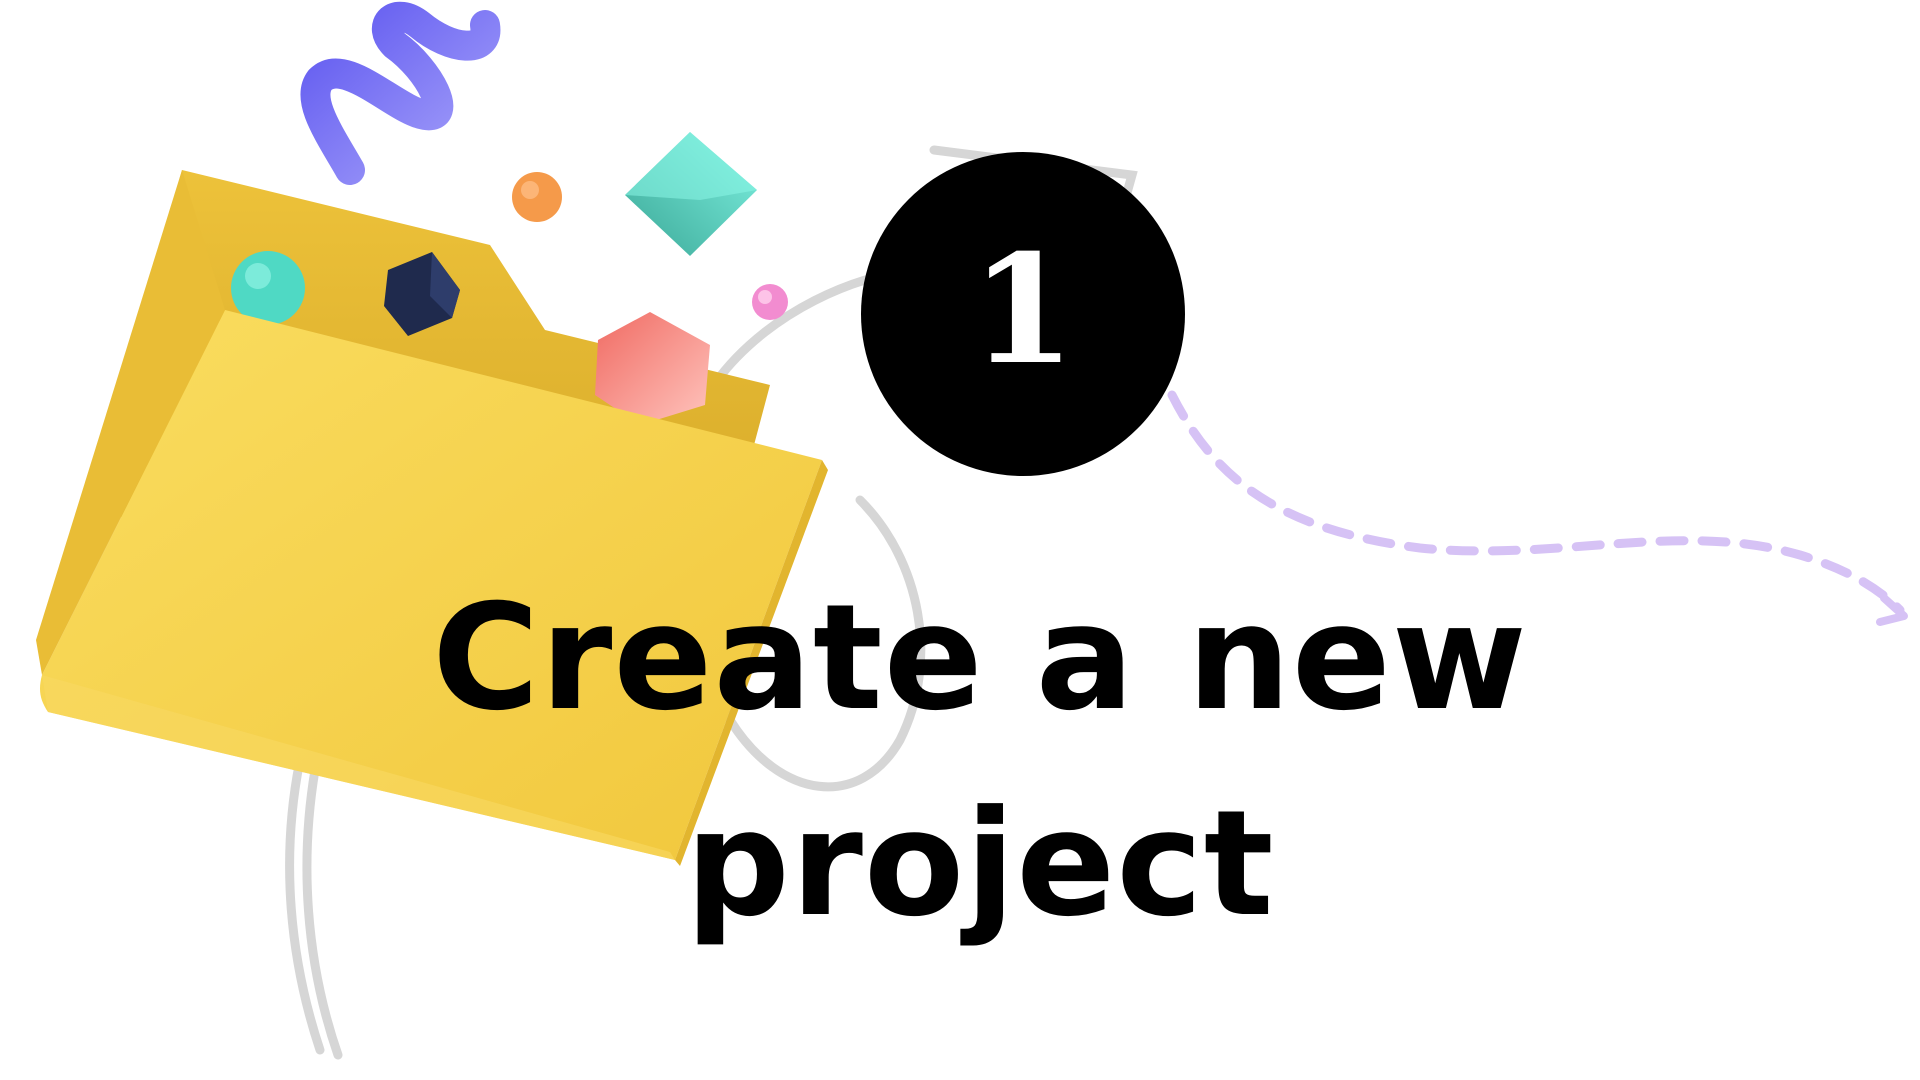  What do you see at coordinates (980, 658) in the screenshot?
I see `title-line-1: Create a new` at bounding box center [980, 658].